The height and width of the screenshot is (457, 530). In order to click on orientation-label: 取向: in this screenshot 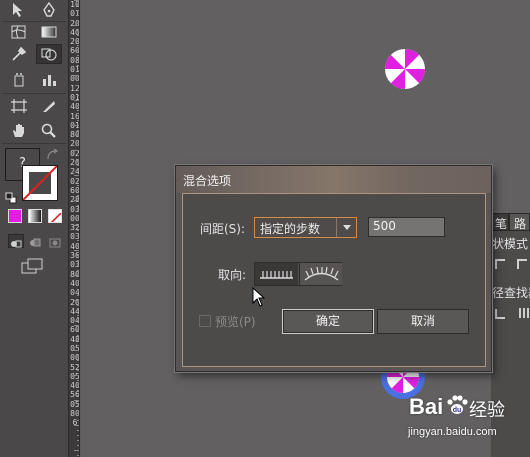, I will do `click(232, 275)`.